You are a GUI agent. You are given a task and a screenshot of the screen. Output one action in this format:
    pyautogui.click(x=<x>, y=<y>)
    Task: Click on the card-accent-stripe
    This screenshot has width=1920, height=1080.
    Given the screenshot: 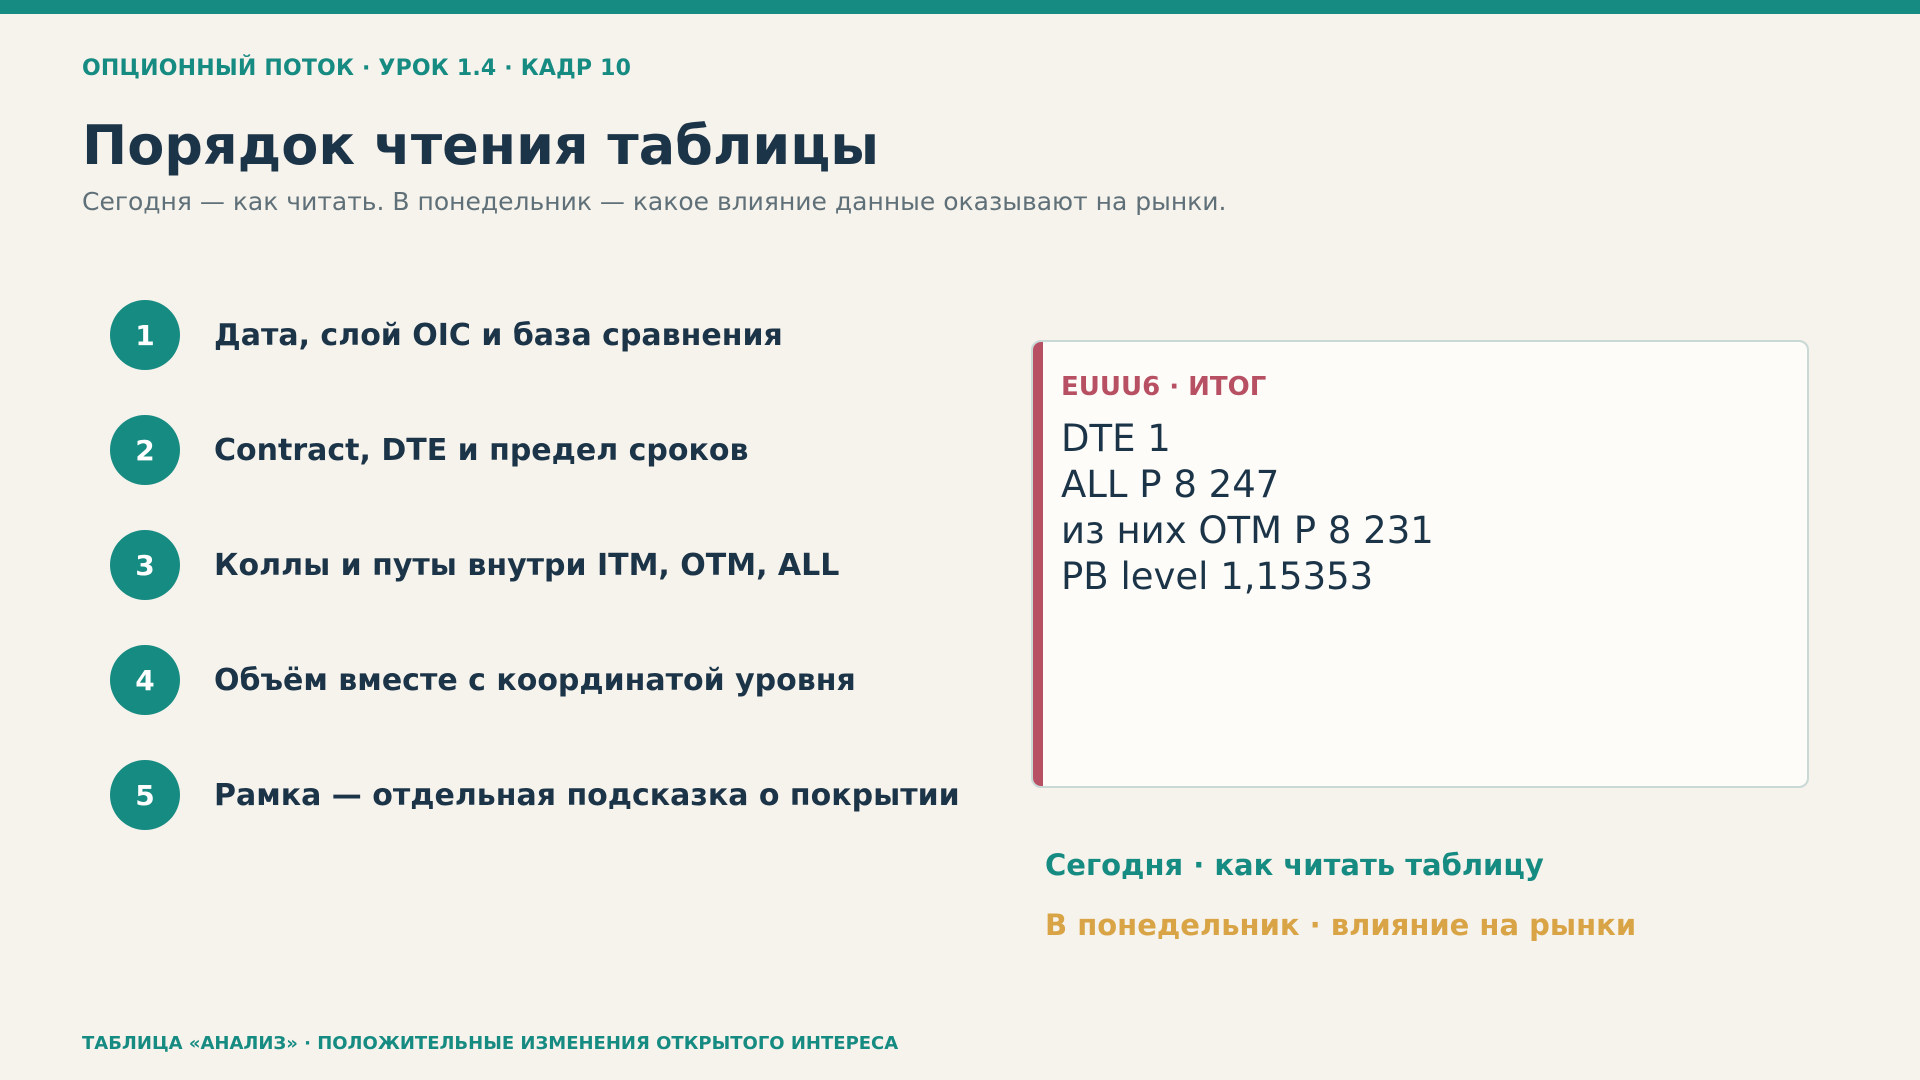 What is the action you would take?
    pyautogui.click(x=1038, y=564)
    